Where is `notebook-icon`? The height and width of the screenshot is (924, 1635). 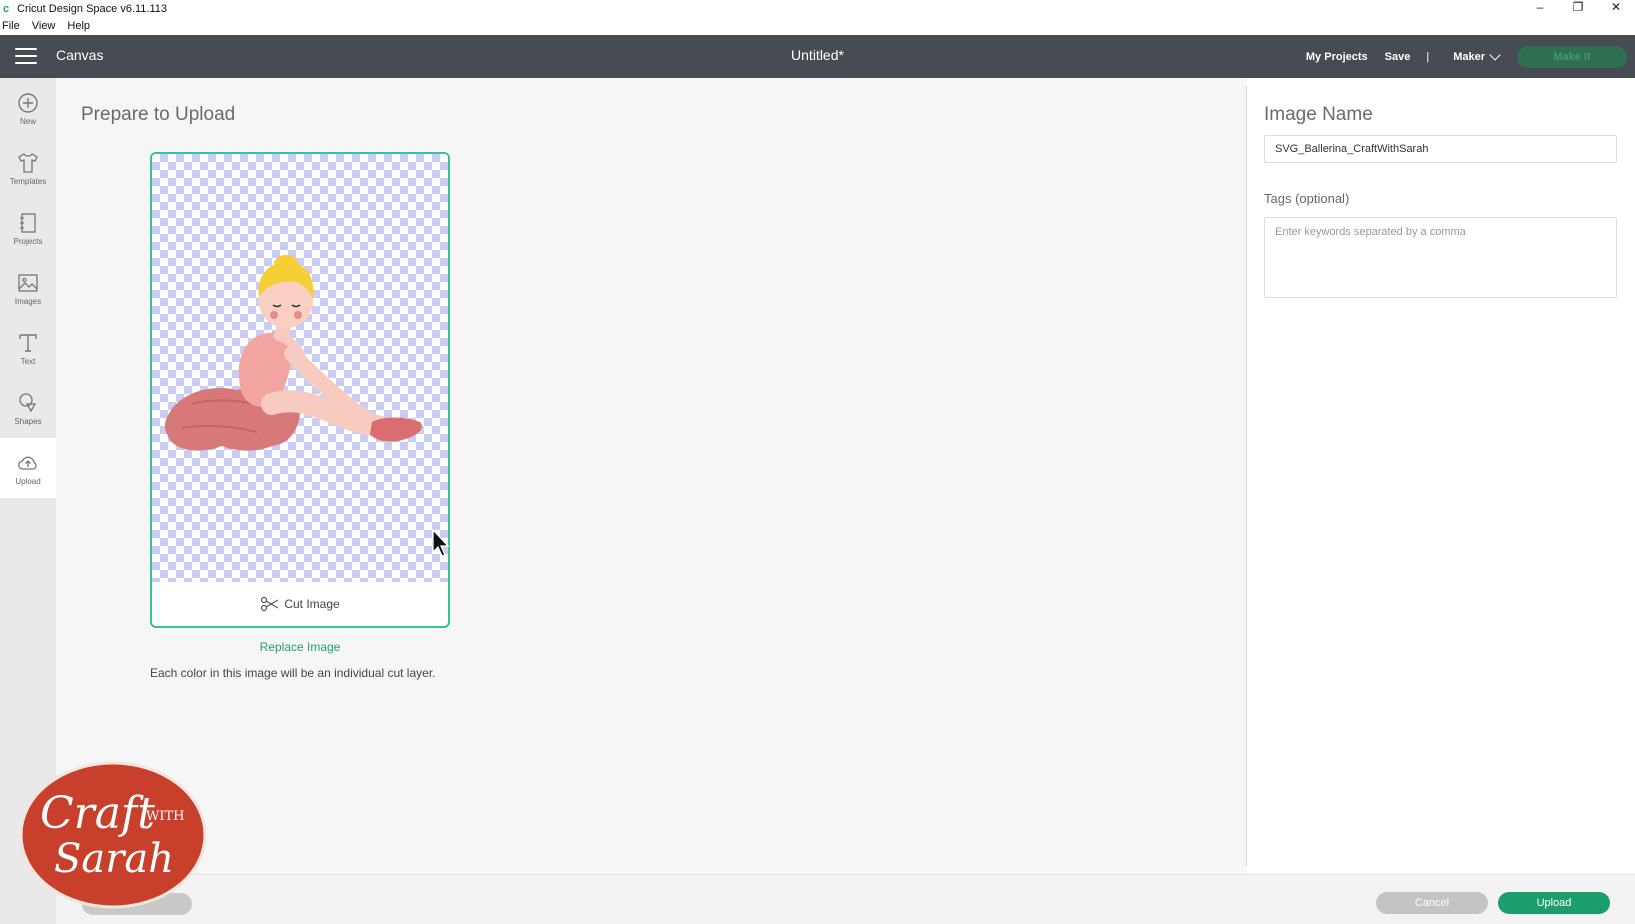
notebook-icon is located at coordinates (28, 222).